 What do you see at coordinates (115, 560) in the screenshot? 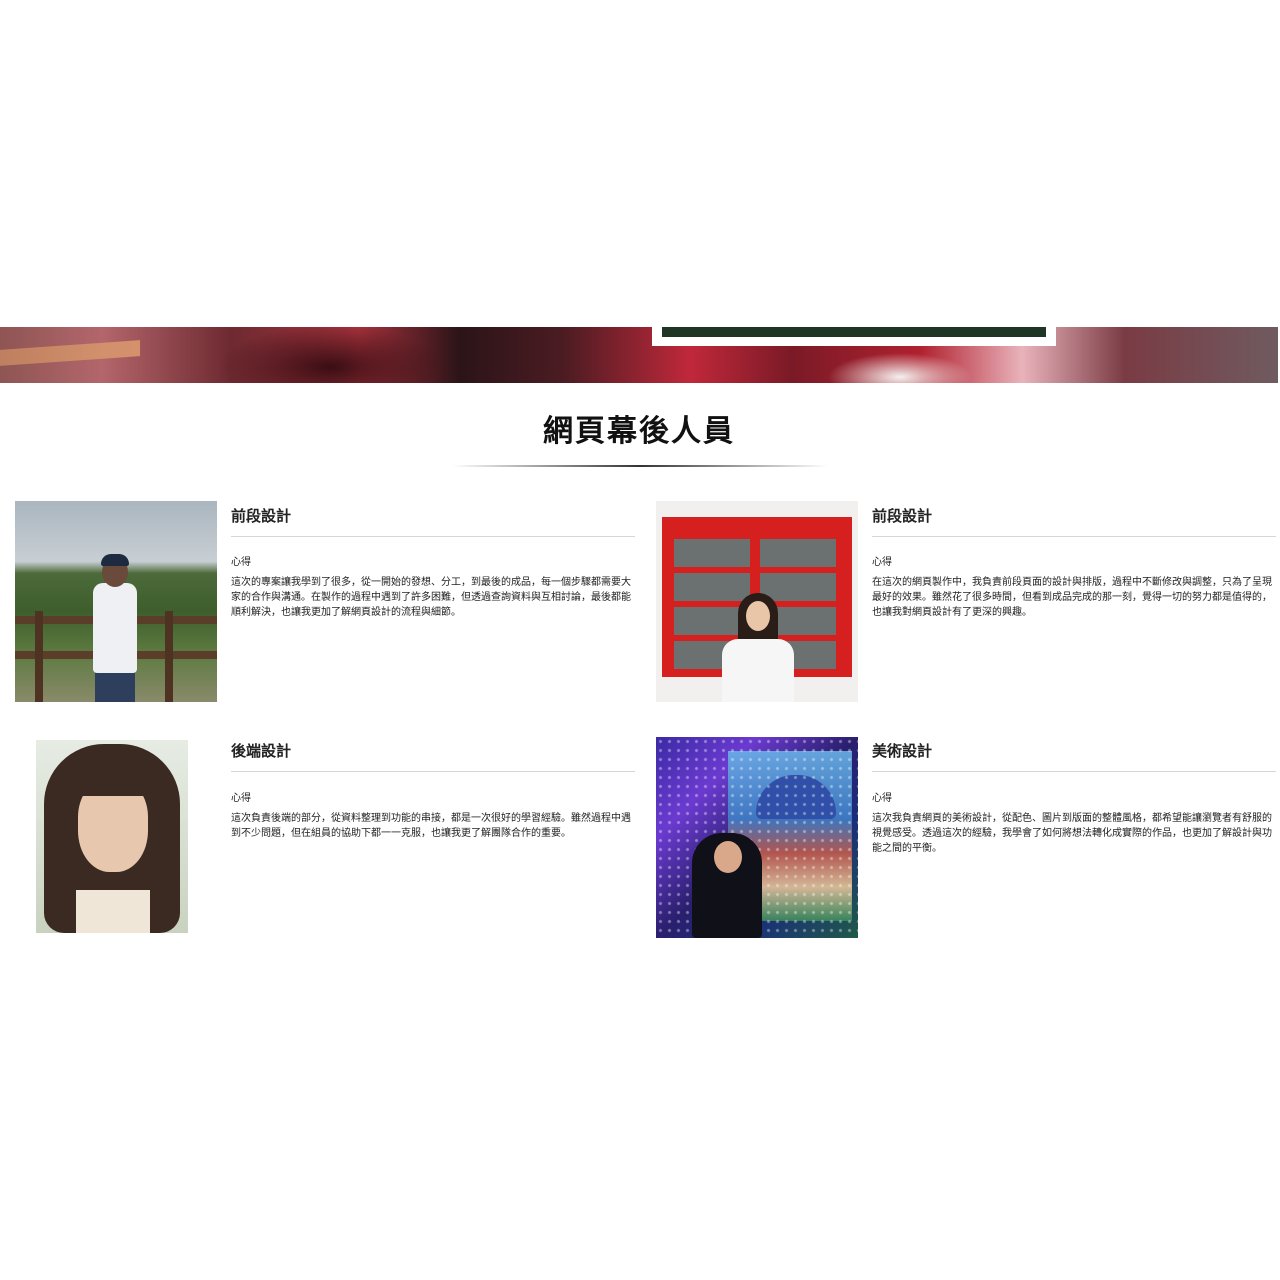
I see `photo-person-cap` at bounding box center [115, 560].